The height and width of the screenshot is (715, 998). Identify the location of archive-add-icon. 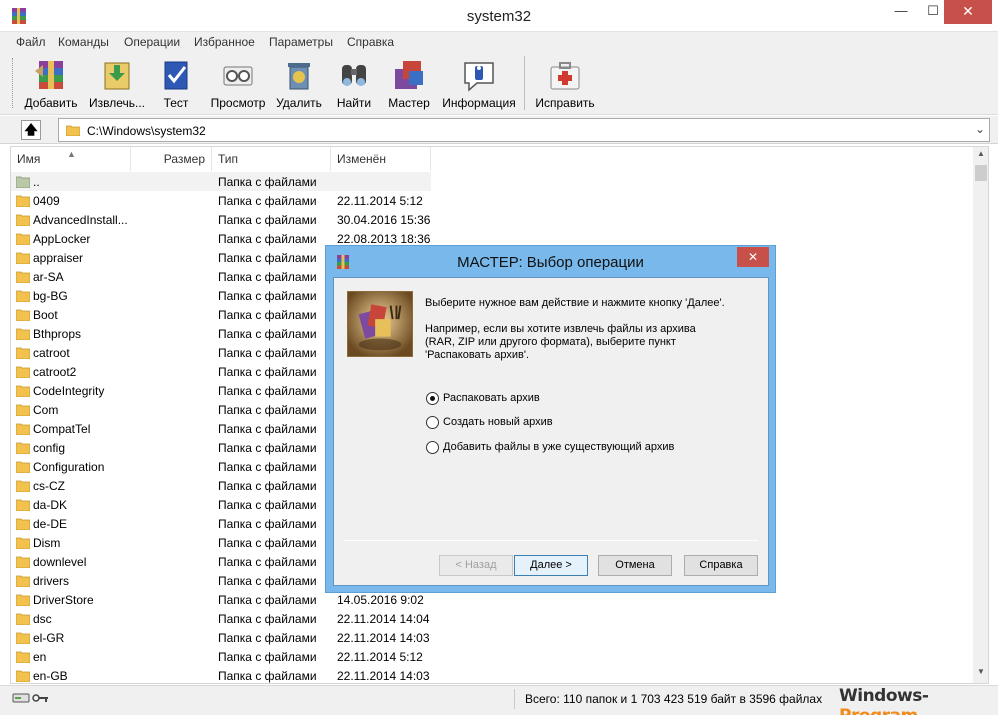
(49, 75).